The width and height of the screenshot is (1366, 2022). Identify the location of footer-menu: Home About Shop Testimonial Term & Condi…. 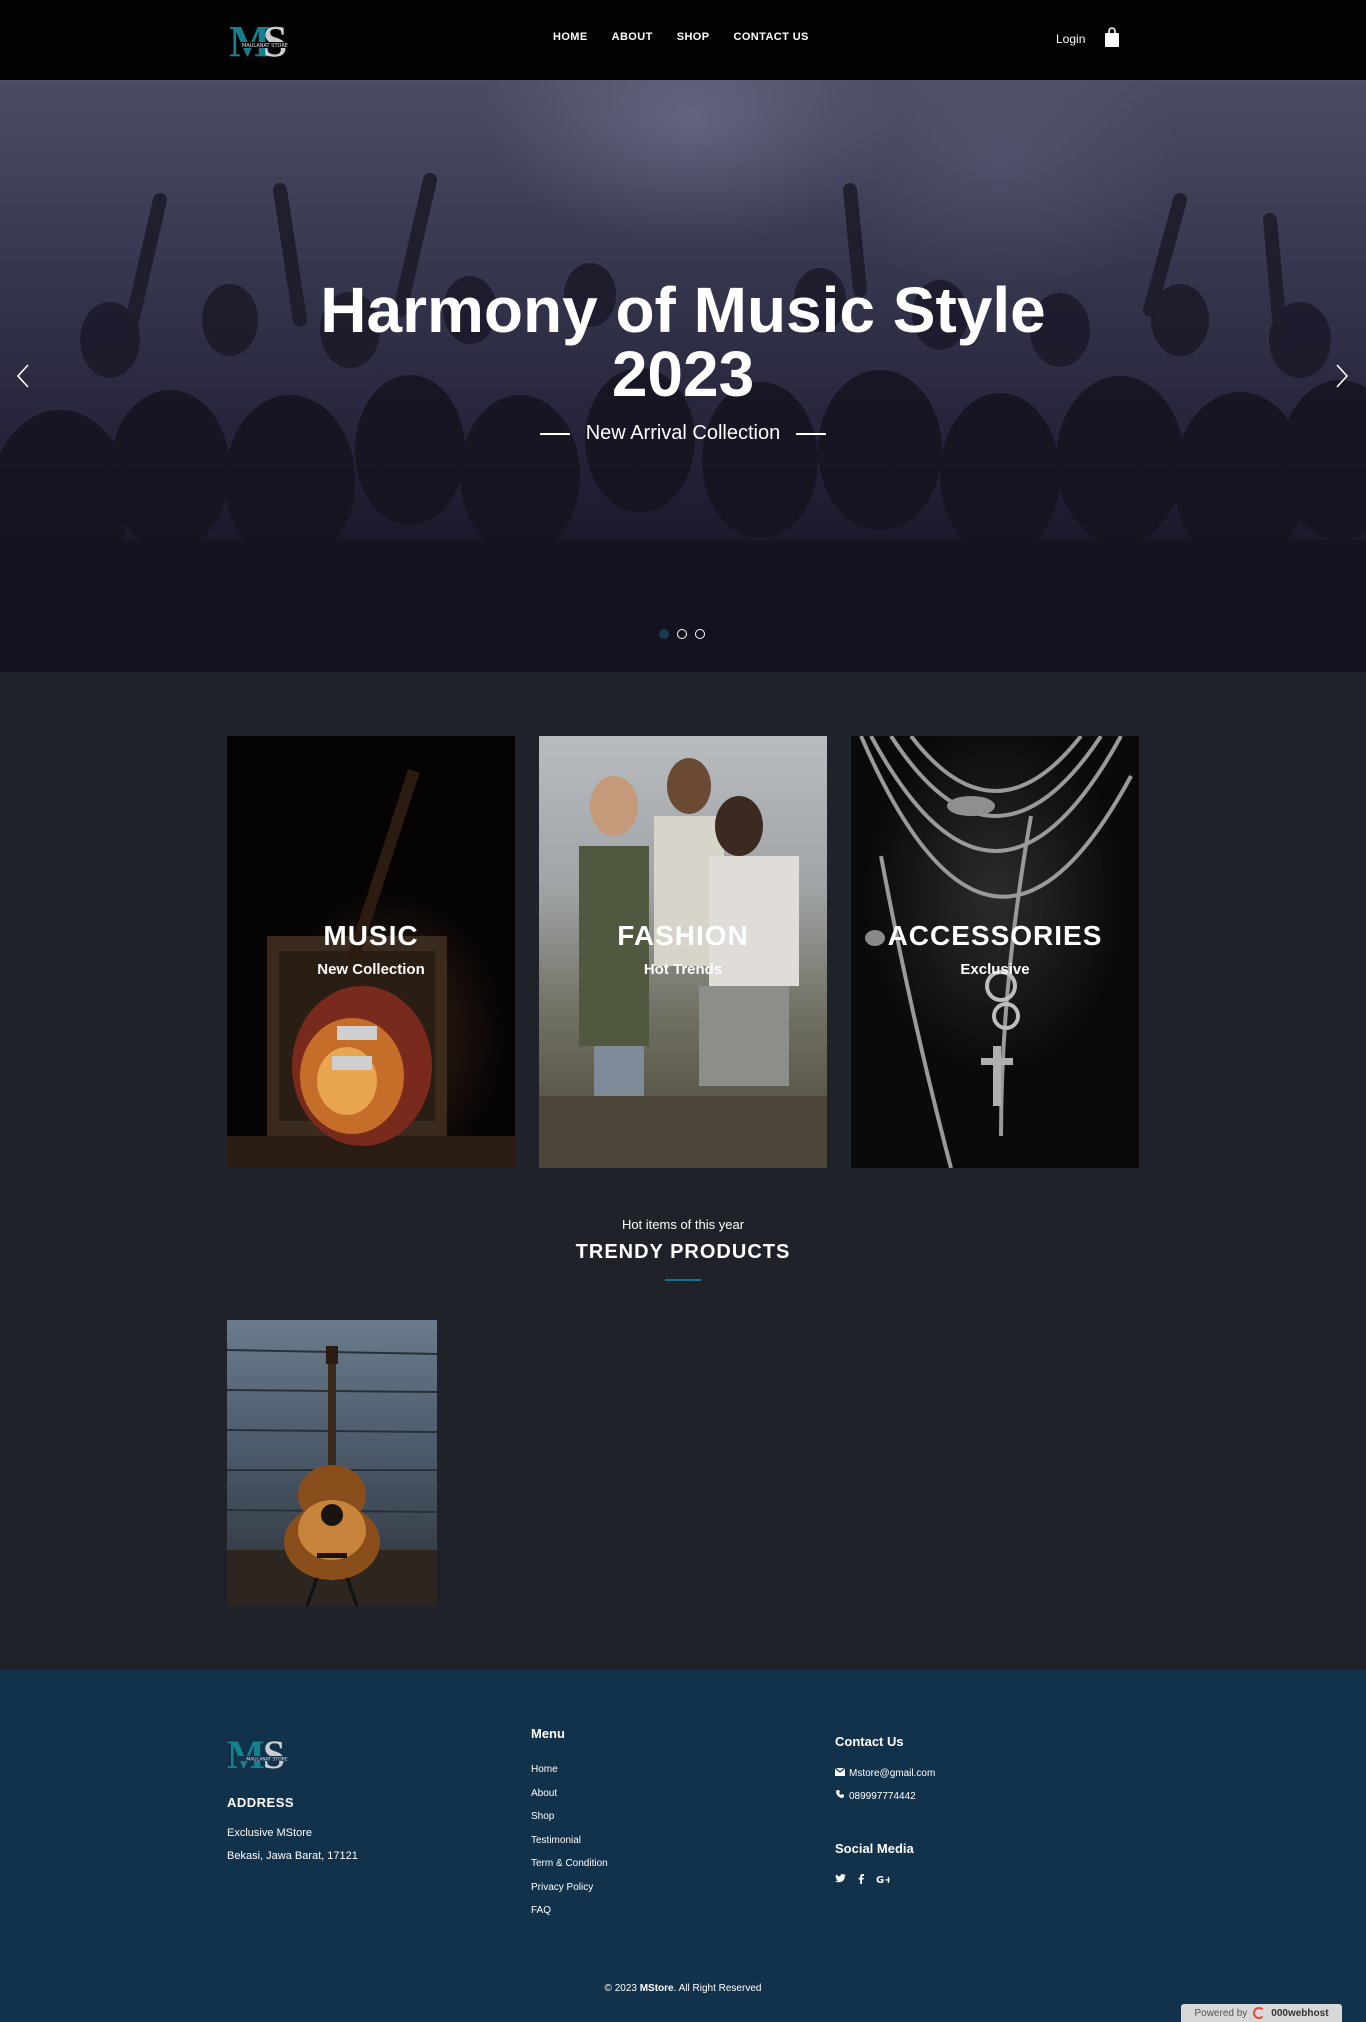
(569, 1840).